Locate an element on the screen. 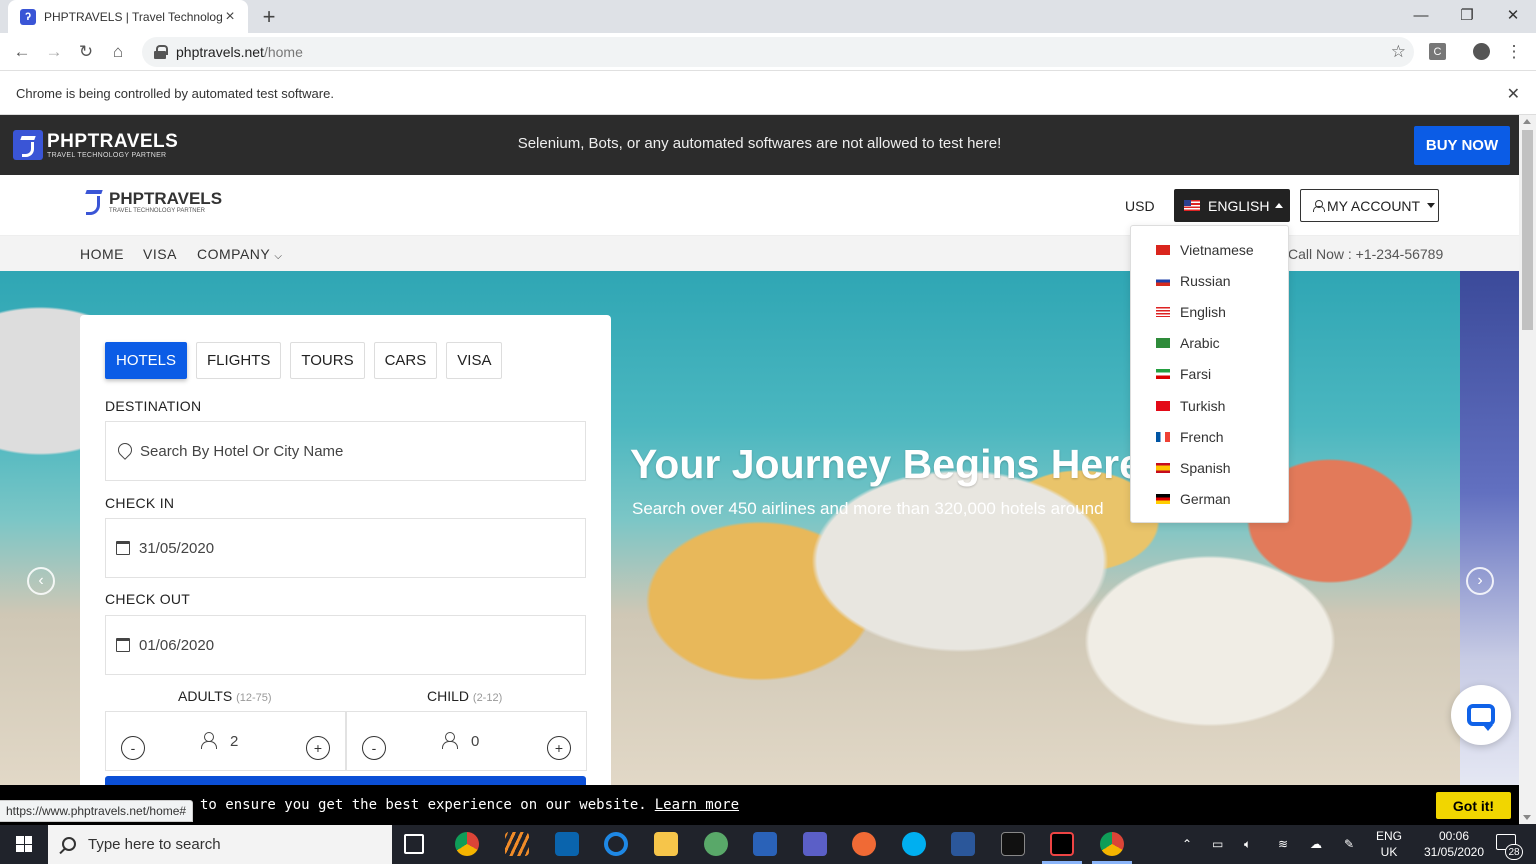 The width and height of the screenshot is (1536, 864). tab-cars: CARS is located at coordinates (405, 360).